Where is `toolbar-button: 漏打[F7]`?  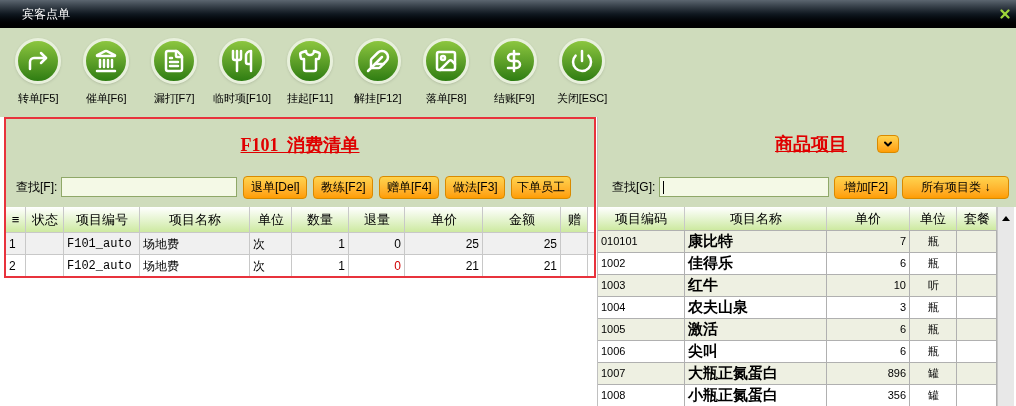
toolbar-button: 漏打[F7] is located at coordinates (174, 72).